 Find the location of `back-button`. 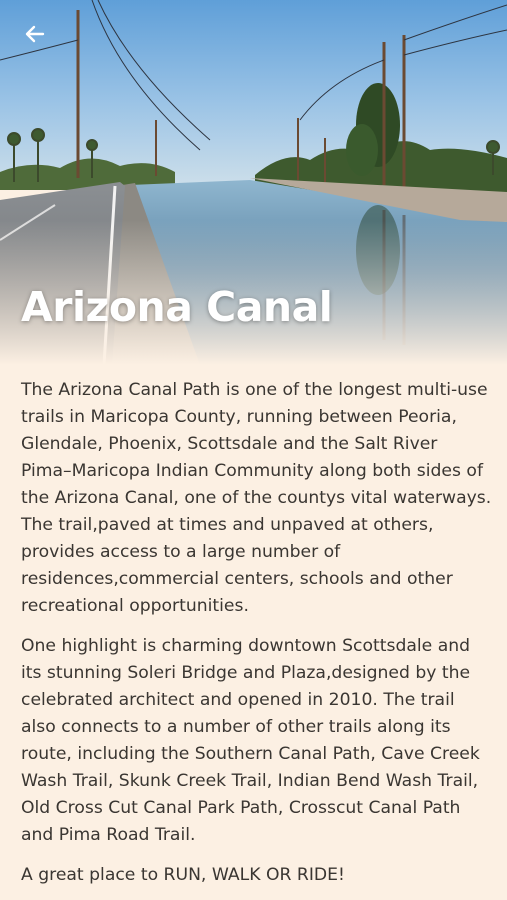

back-button is located at coordinates (35, 36).